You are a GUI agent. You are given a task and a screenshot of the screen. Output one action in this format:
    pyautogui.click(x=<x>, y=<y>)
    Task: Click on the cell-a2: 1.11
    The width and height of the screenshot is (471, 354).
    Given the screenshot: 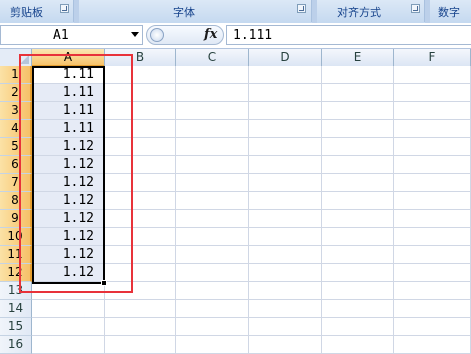 What is the action you would take?
    pyautogui.click(x=68, y=93)
    